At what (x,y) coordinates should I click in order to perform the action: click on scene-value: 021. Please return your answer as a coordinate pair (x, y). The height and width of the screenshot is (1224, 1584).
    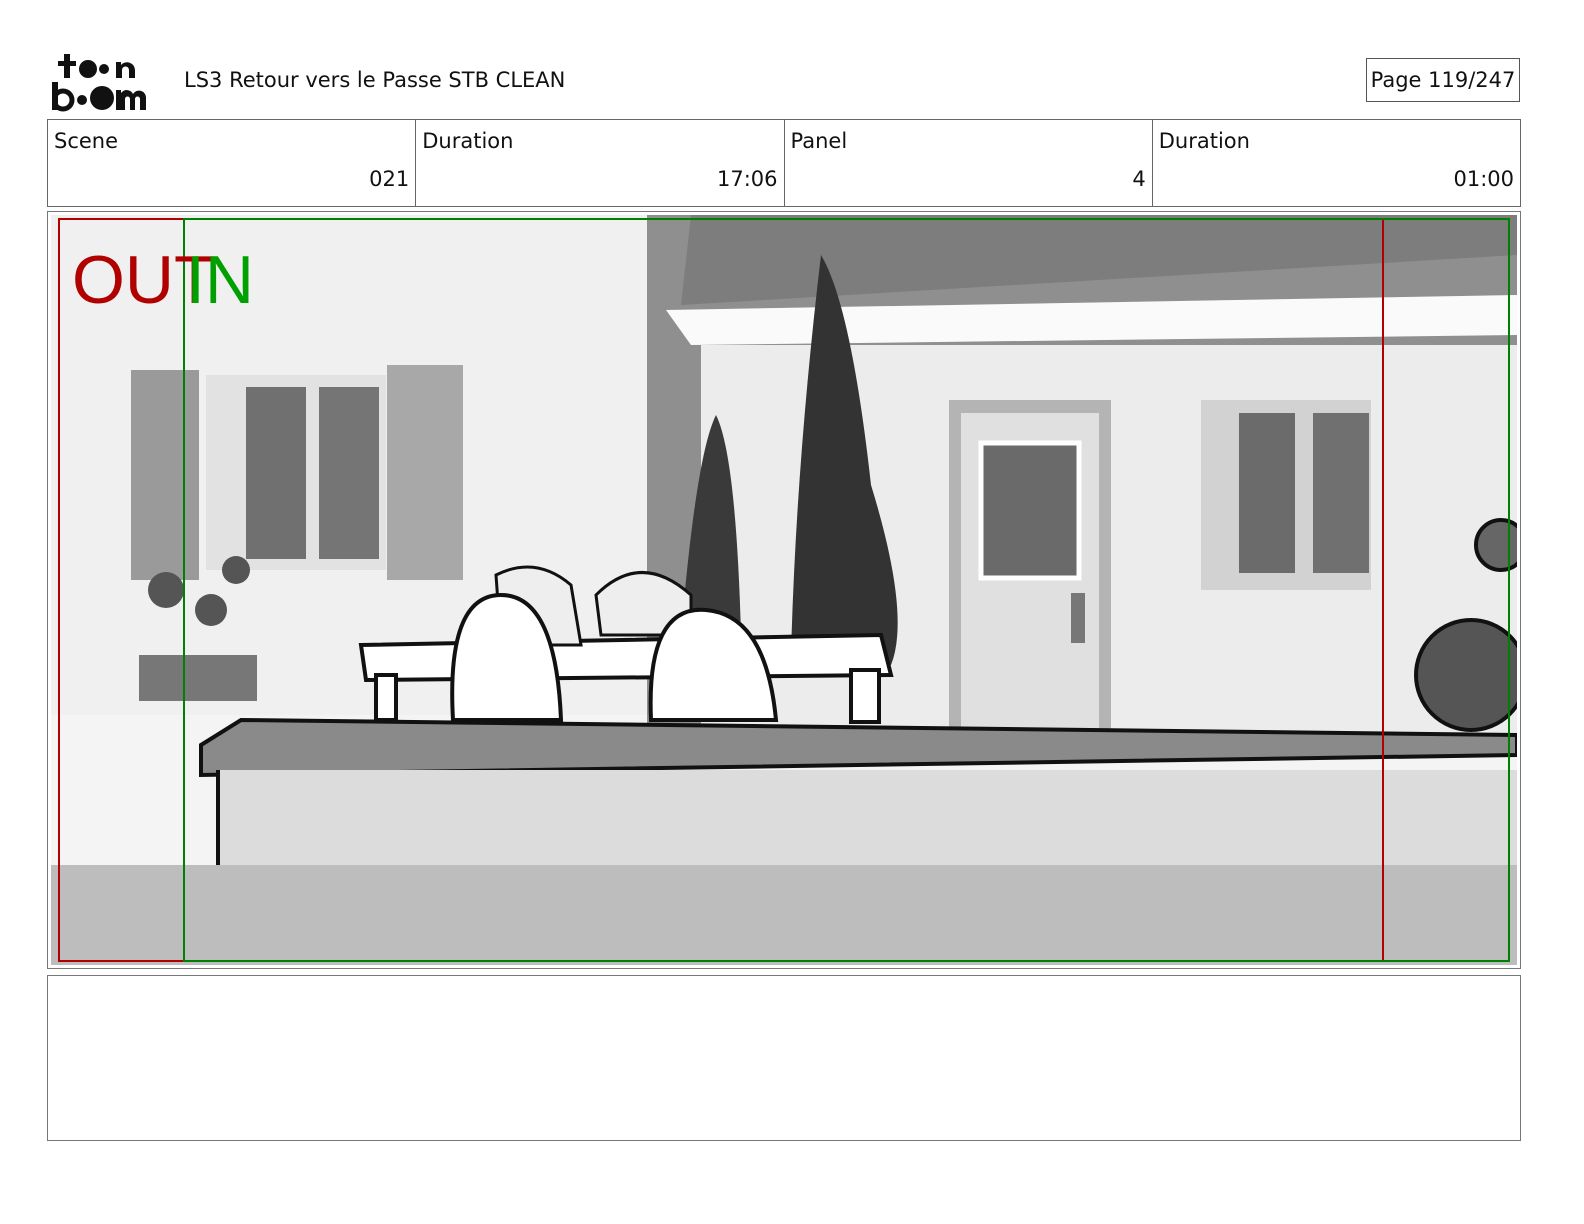
    Looking at the image, I should click on (389, 179).